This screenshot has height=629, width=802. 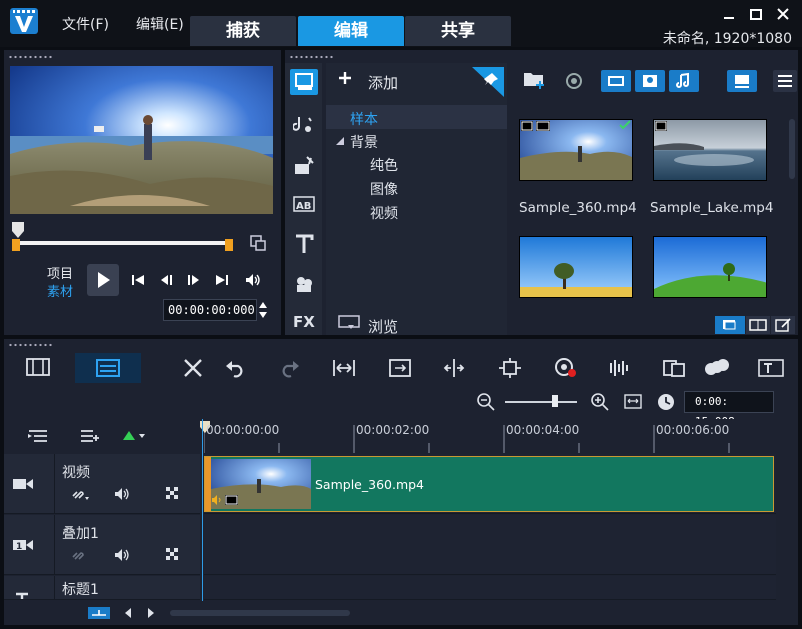 I want to click on tree-item-image: 图像, so click(x=416, y=189).